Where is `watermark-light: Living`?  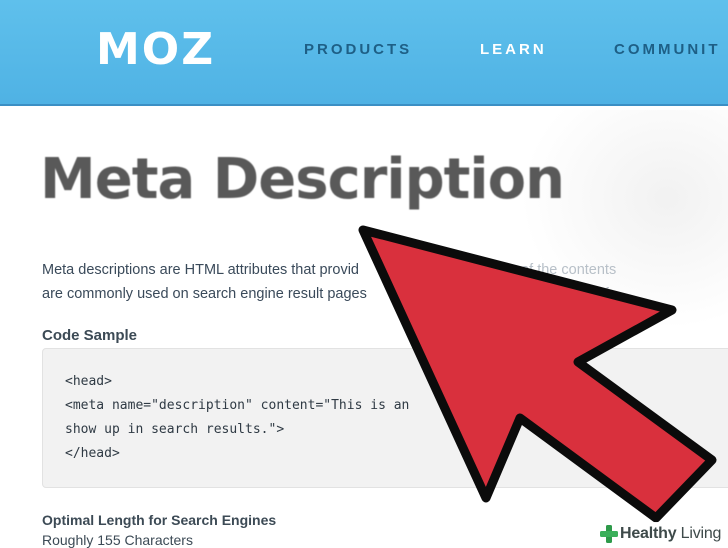 watermark-light: Living is located at coordinates (699, 533).